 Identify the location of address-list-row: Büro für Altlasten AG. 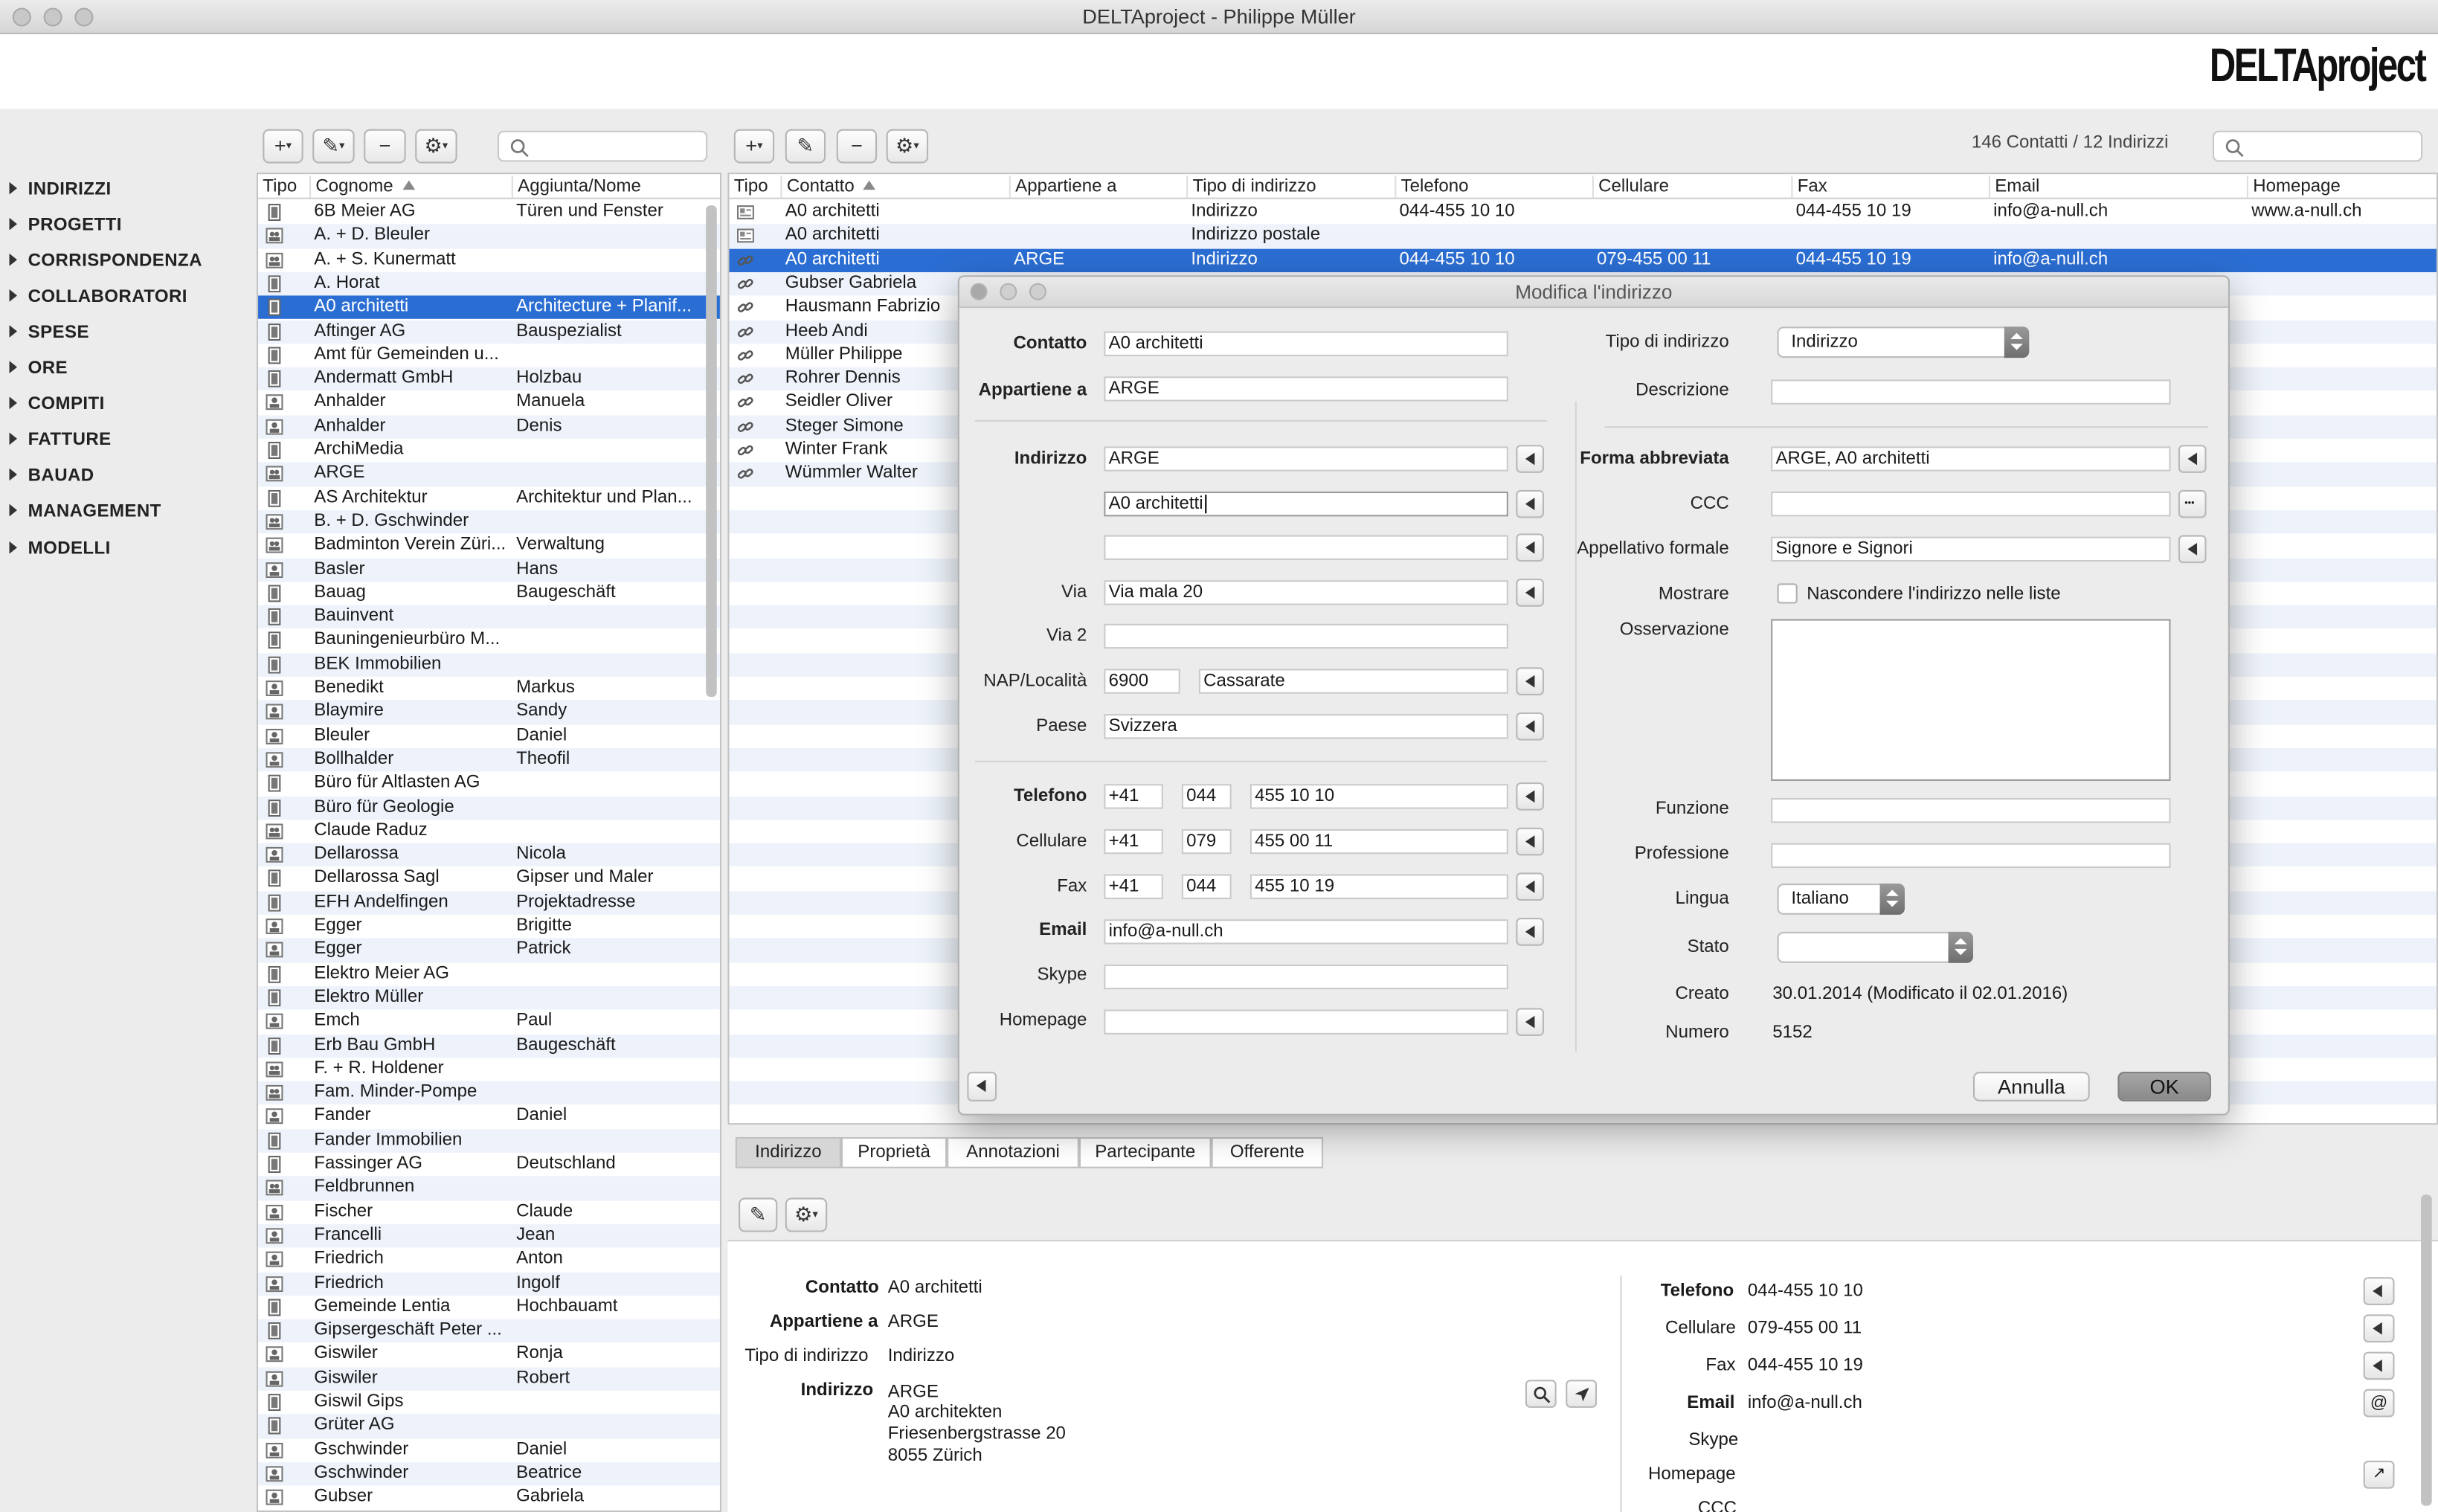
(489, 784).